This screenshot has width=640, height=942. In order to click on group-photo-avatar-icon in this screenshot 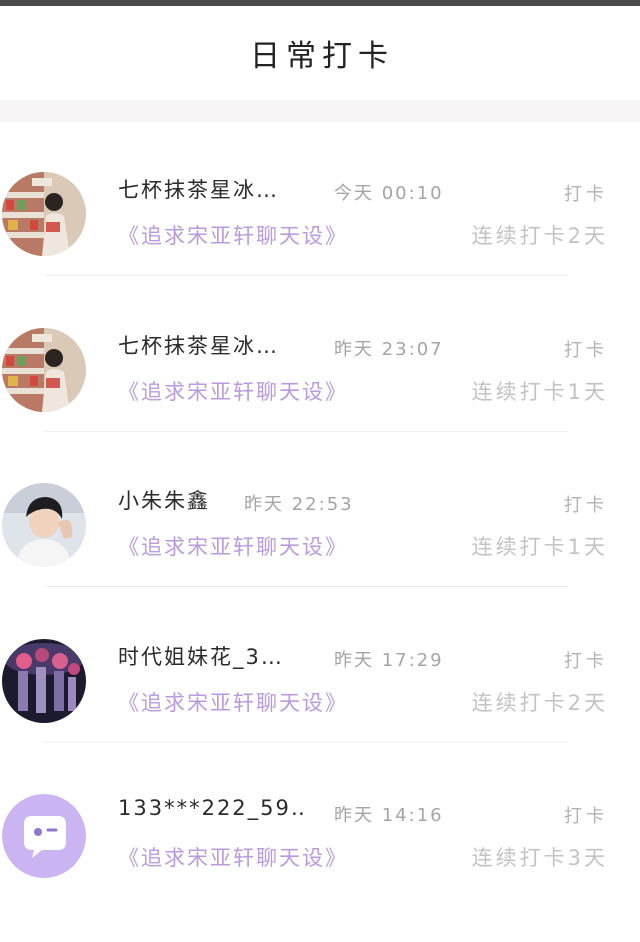, I will do `click(44, 680)`.